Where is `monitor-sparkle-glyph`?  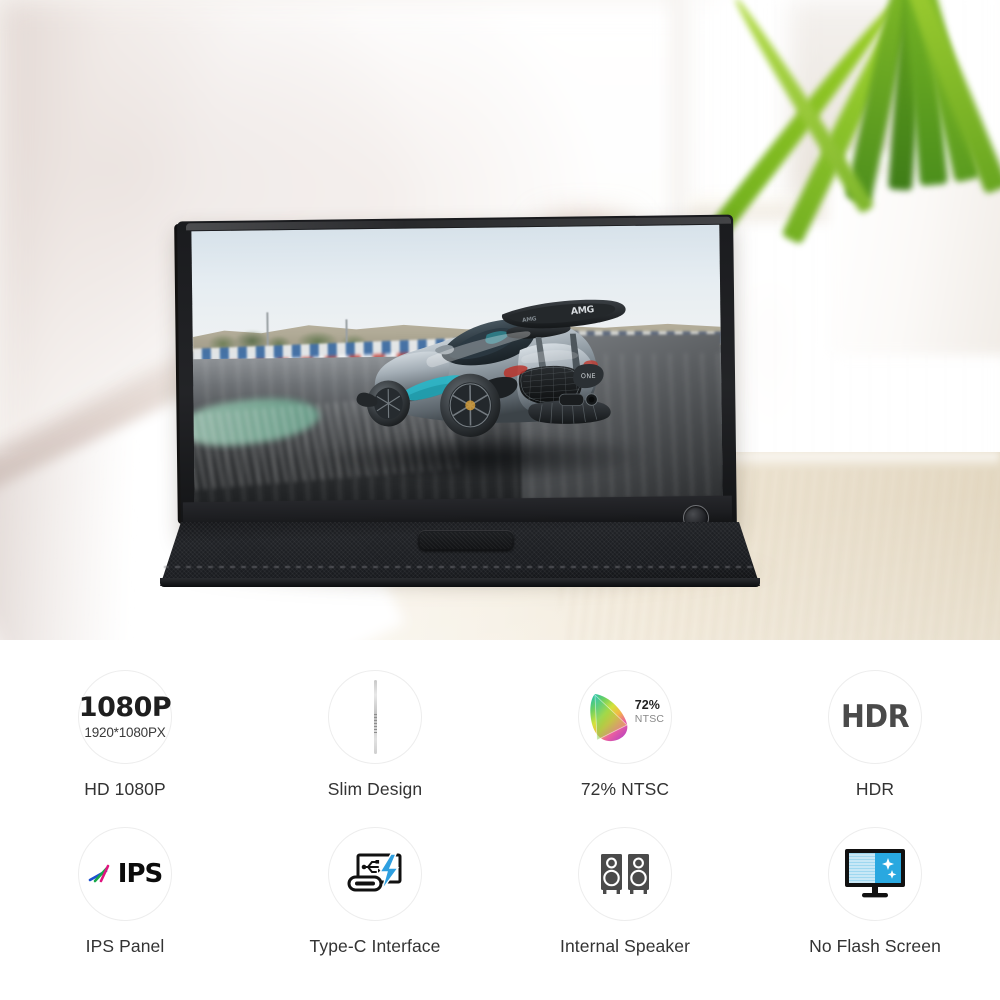
monitor-sparkle-glyph is located at coordinates (875, 873).